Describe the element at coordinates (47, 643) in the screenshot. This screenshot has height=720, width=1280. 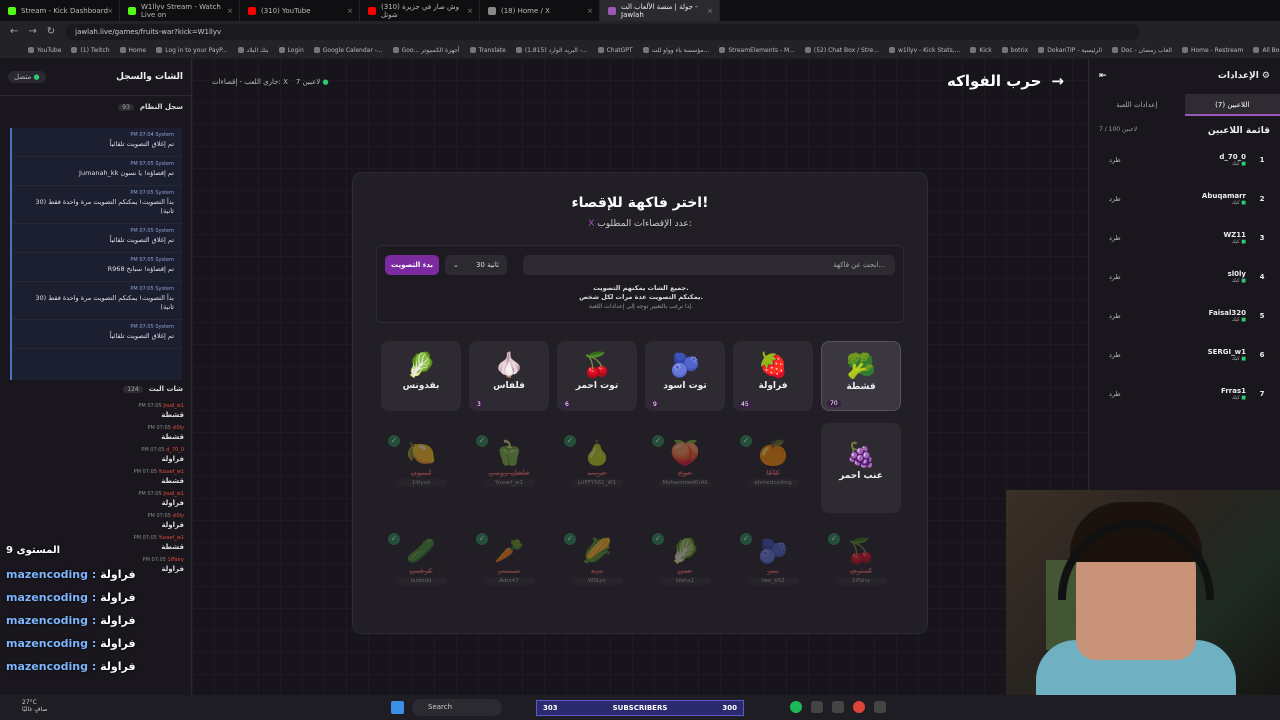
I see `overlay-user: mazencoding` at that location.